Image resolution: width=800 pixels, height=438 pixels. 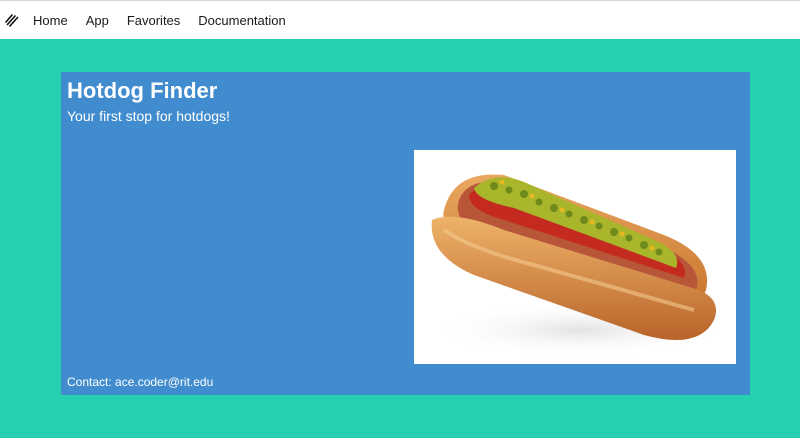 What do you see at coordinates (142, 90) in the screenshot?
I see `page-title: Hotdog Finder` at bounding box center [142, 90].